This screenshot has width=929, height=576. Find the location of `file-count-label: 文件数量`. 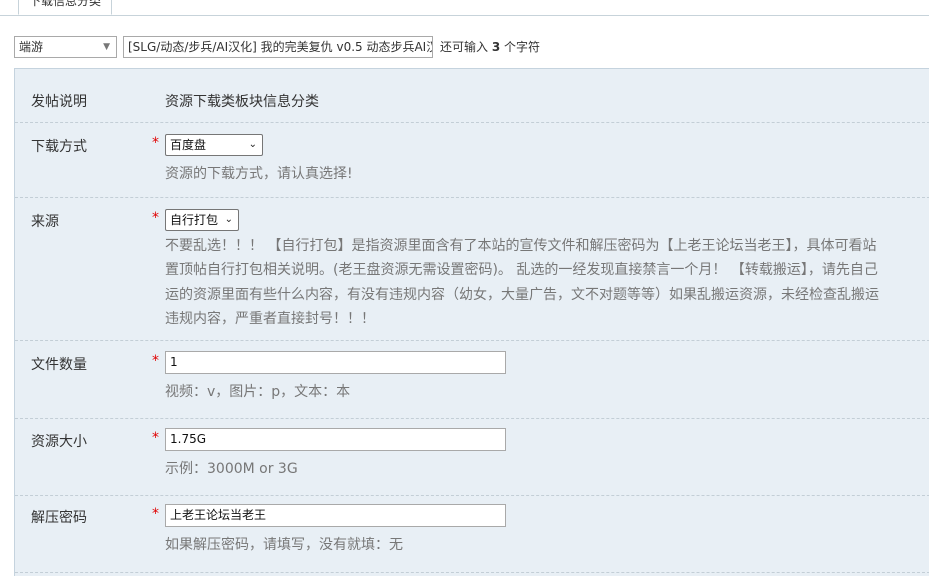

file-count-label: 文件数量 is located at coordinates (59, 365).